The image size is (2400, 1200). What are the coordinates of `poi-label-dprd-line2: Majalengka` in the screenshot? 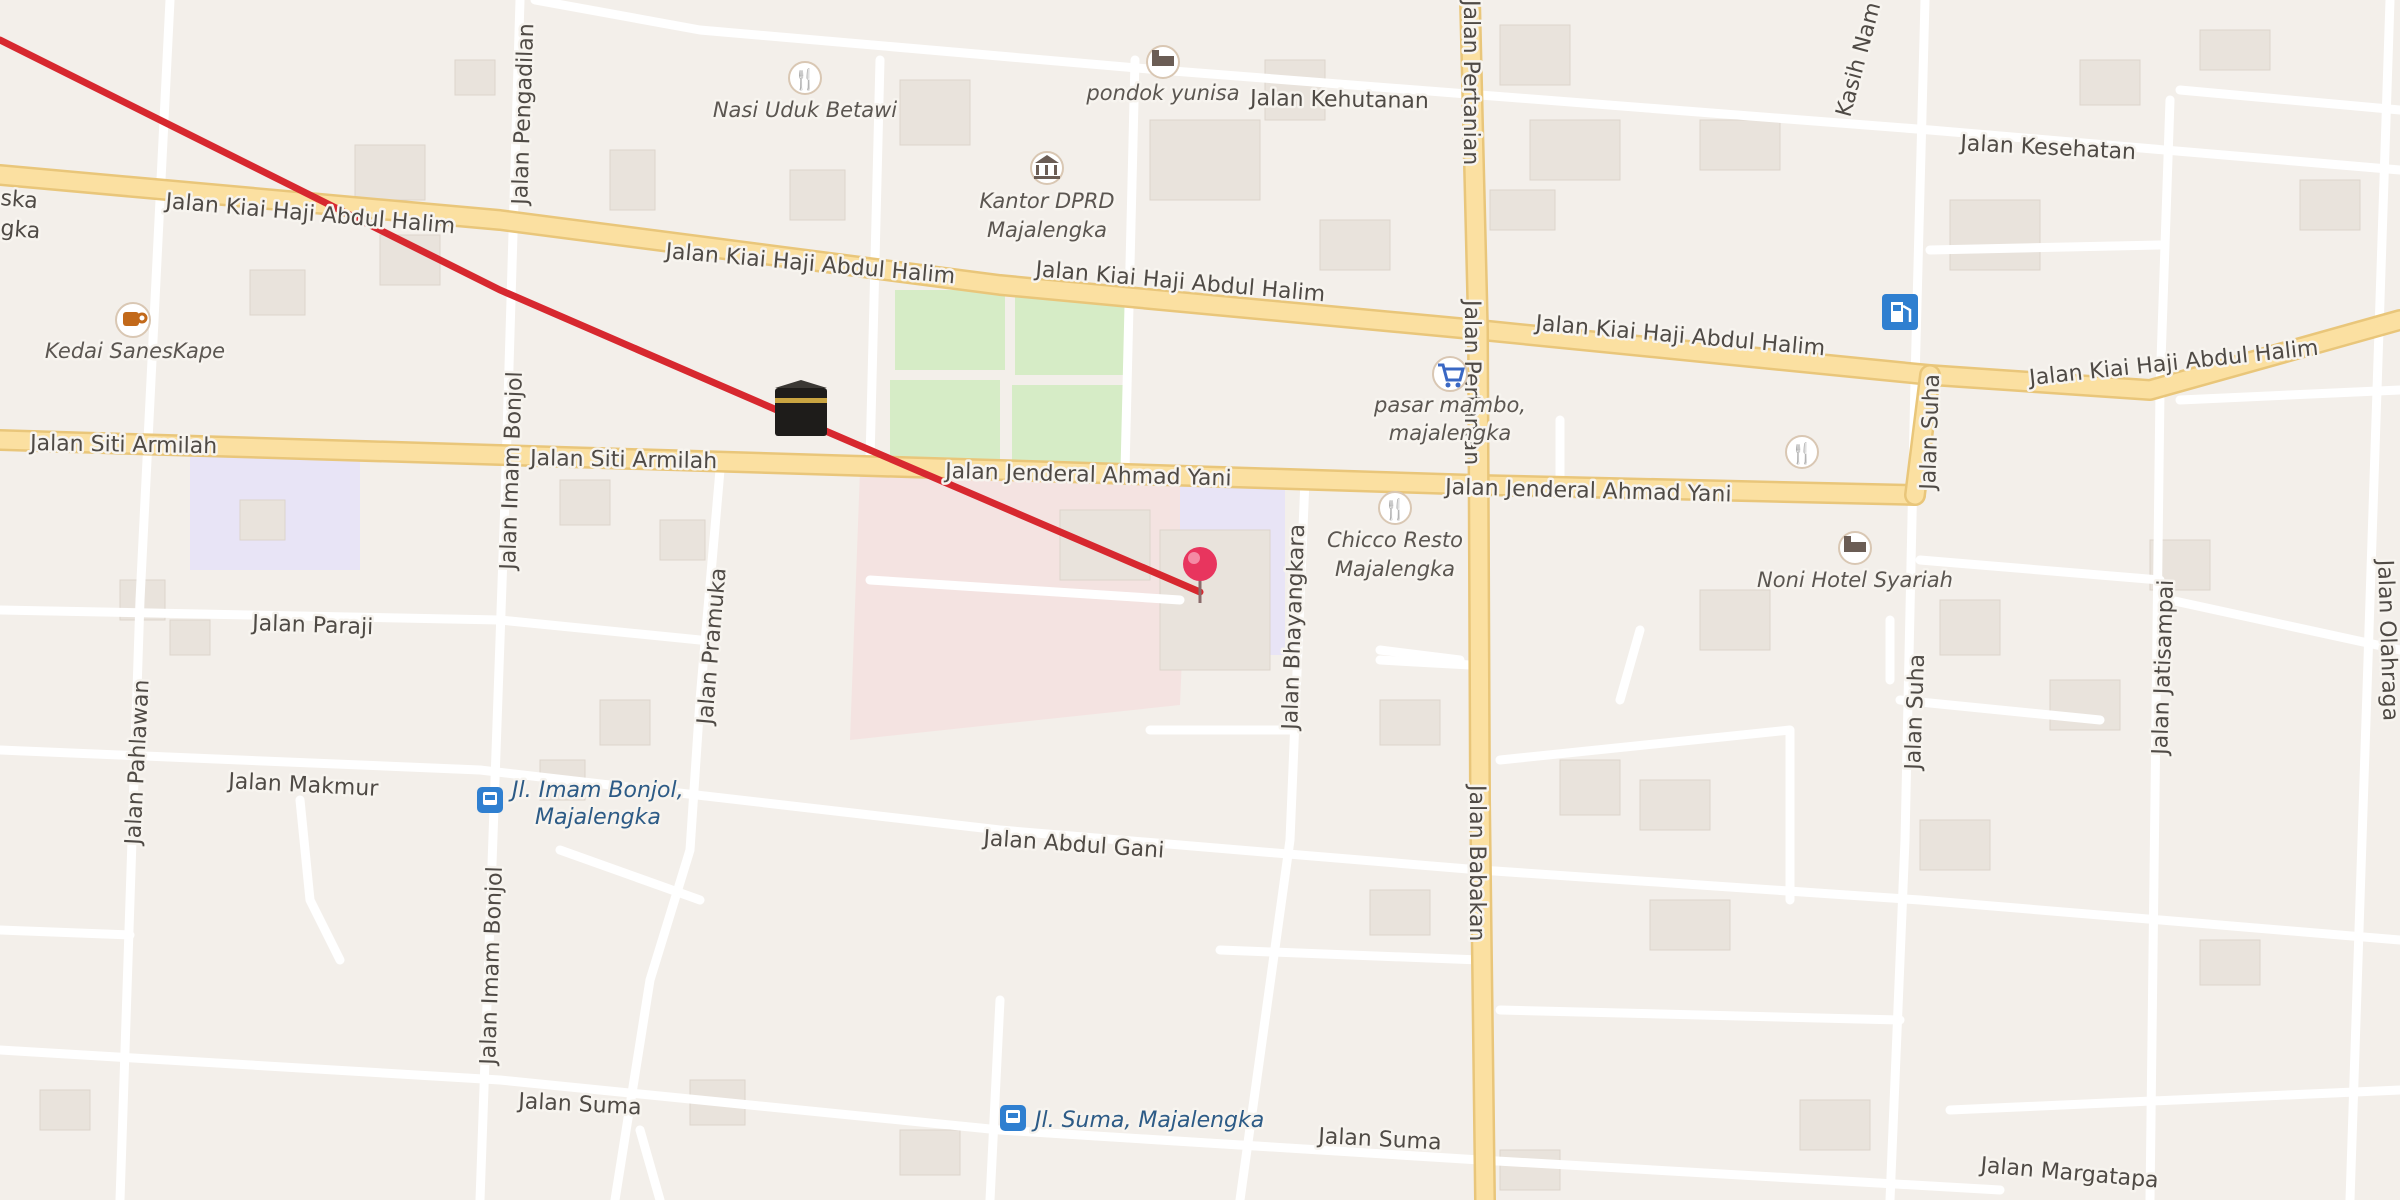 It's located at (1047, 230).